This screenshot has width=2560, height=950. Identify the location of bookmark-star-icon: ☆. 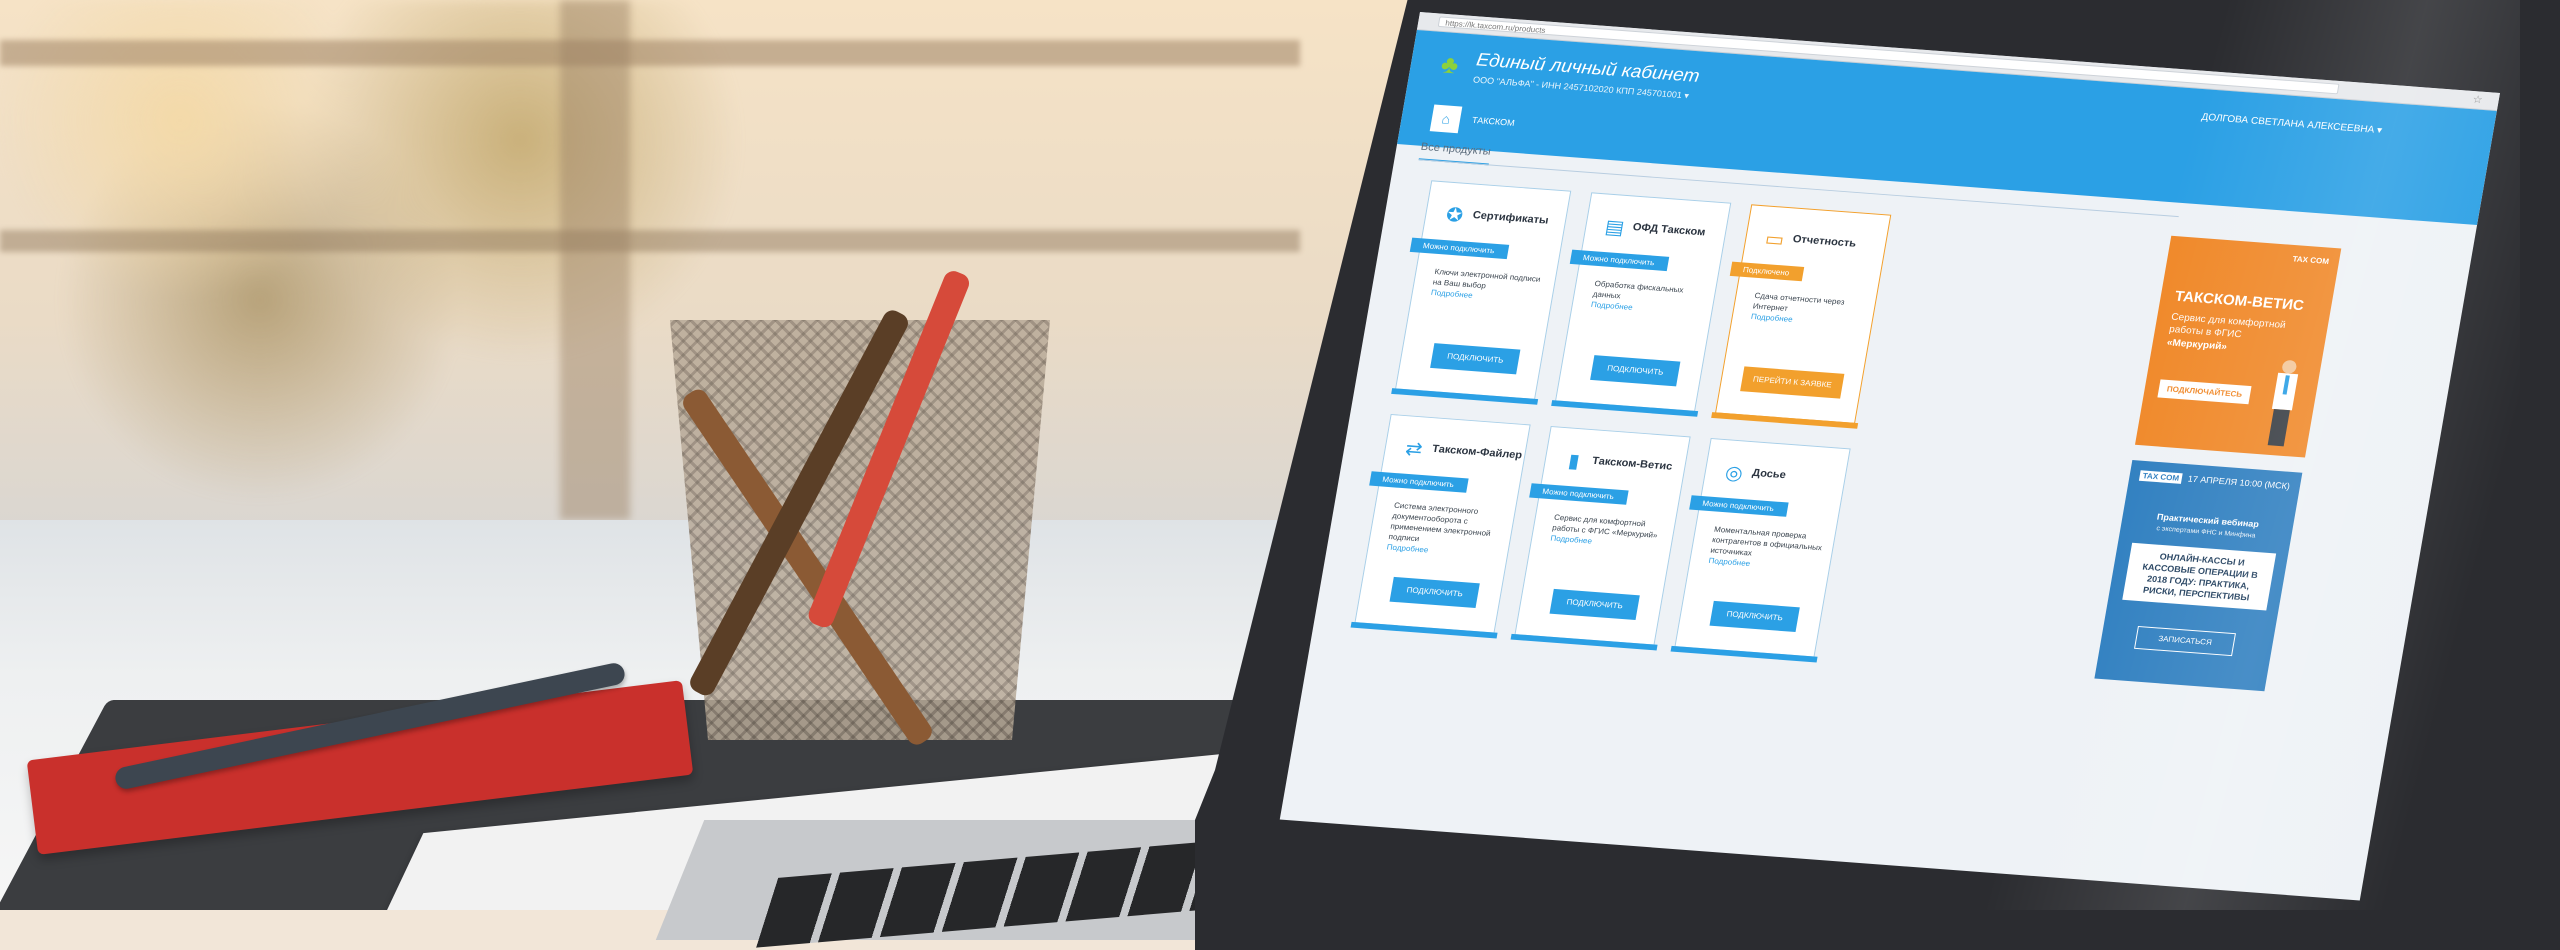
(2478, 99).